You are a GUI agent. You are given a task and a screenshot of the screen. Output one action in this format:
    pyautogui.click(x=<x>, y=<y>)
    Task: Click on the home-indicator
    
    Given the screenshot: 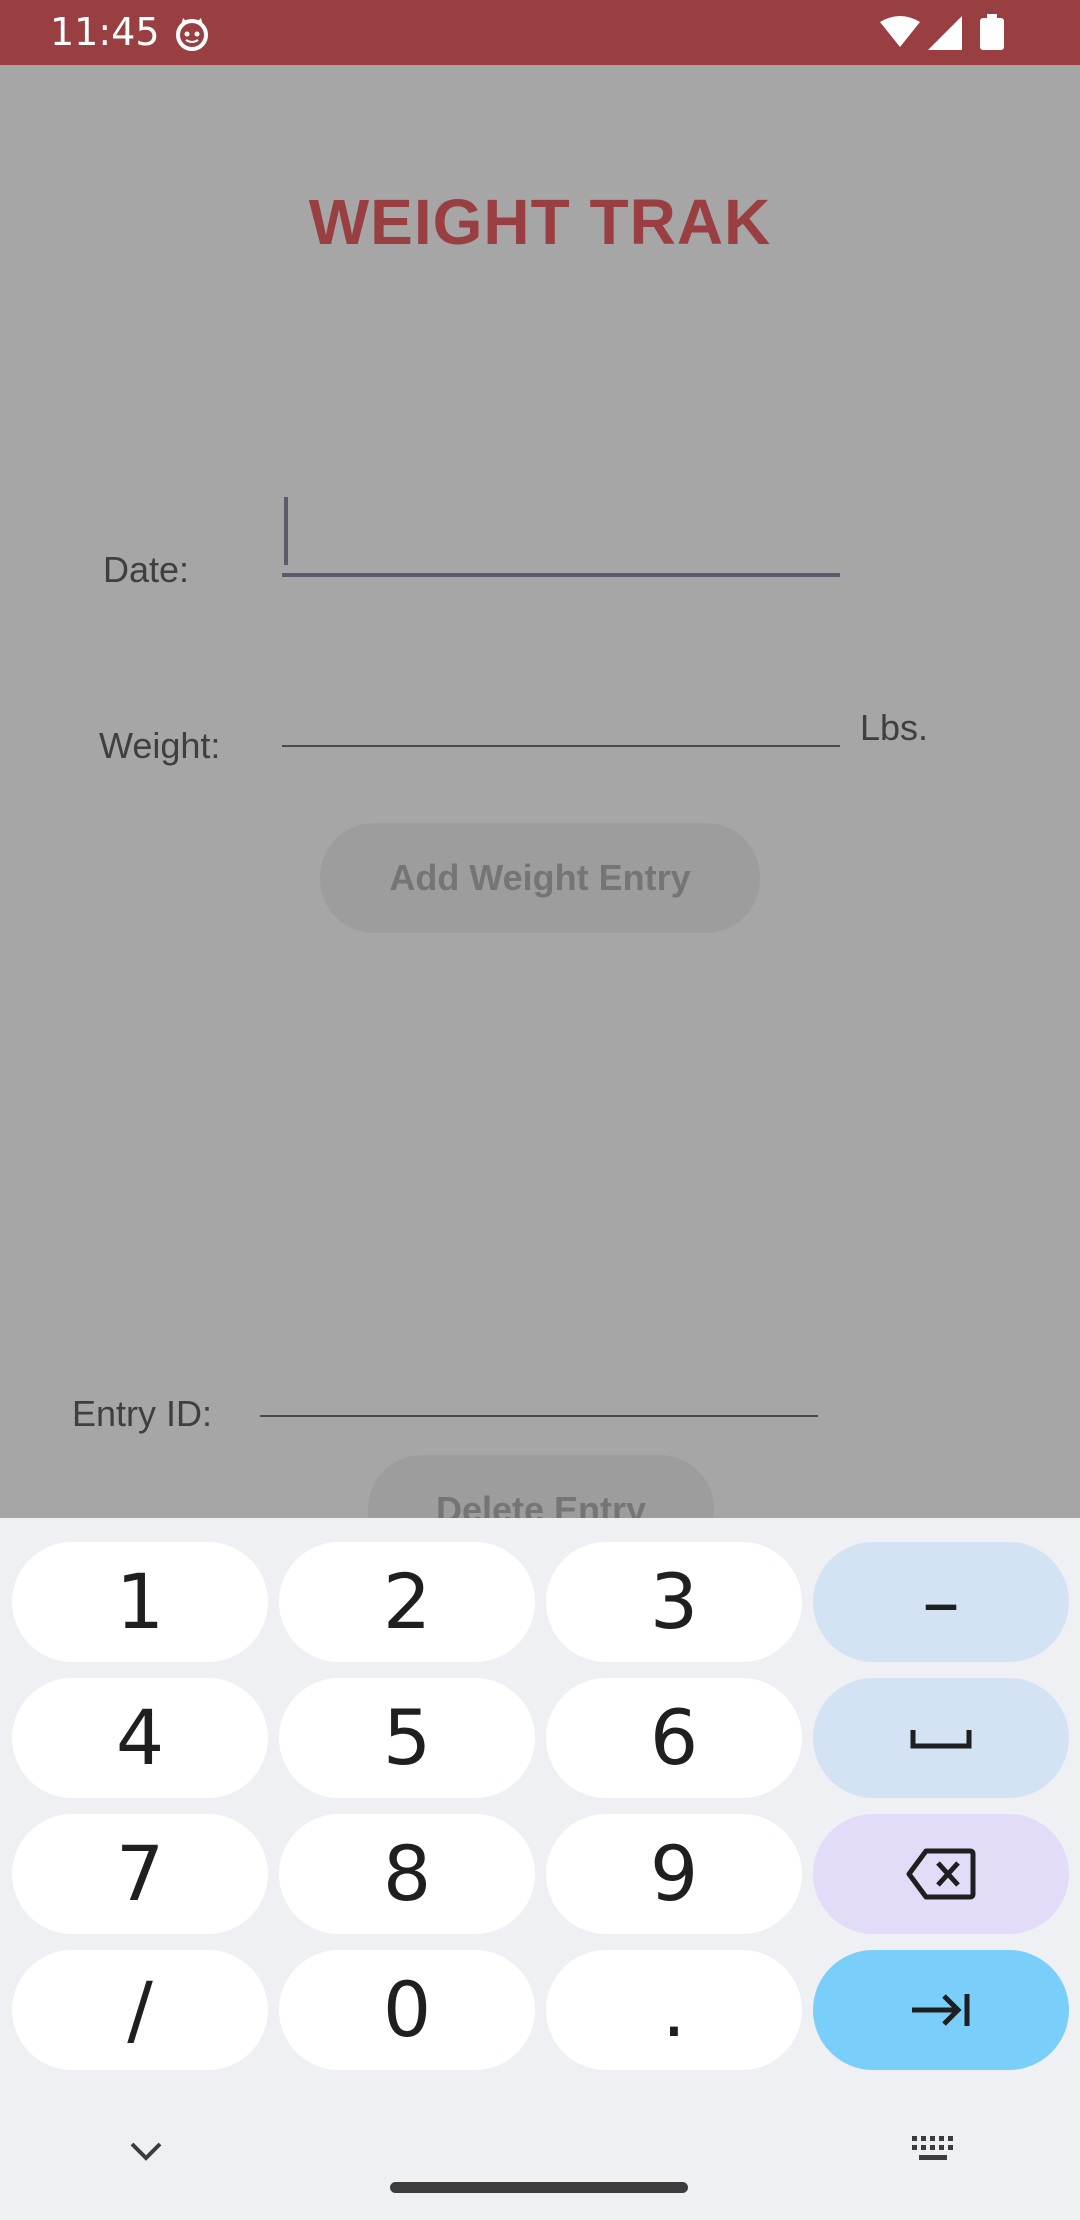 What is the action you would take?
    pyautogui.click(x=539, y=2187)
    